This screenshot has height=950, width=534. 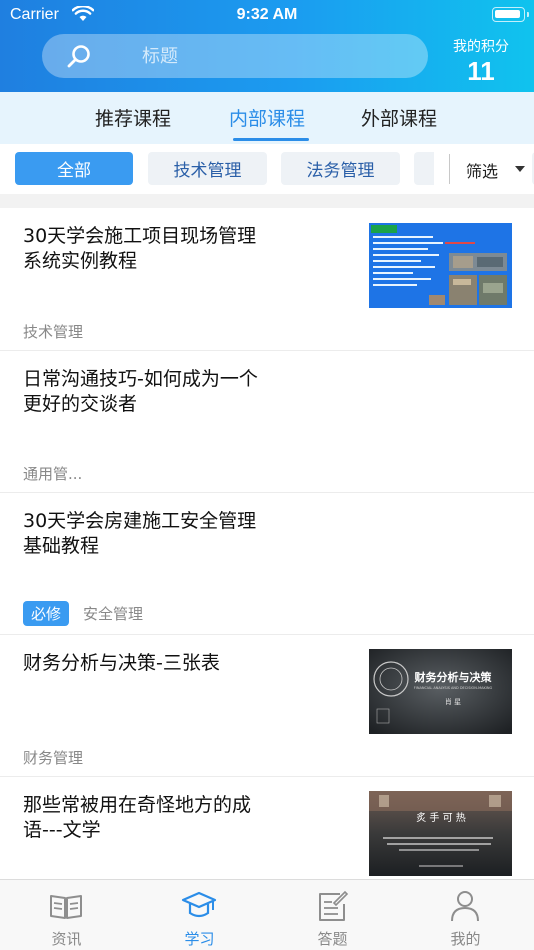 I want to click on search-bar, so click(x=235, y=56).